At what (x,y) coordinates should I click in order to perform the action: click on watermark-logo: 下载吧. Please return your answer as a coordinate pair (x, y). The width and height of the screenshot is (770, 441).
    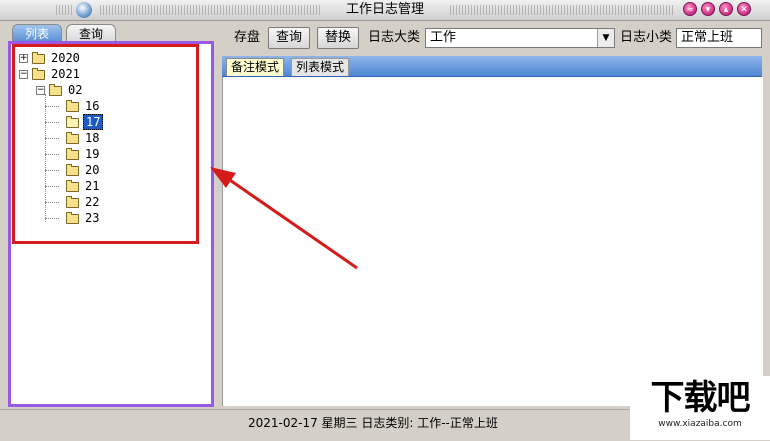
    Looking at the image, I should click on (700, 398).